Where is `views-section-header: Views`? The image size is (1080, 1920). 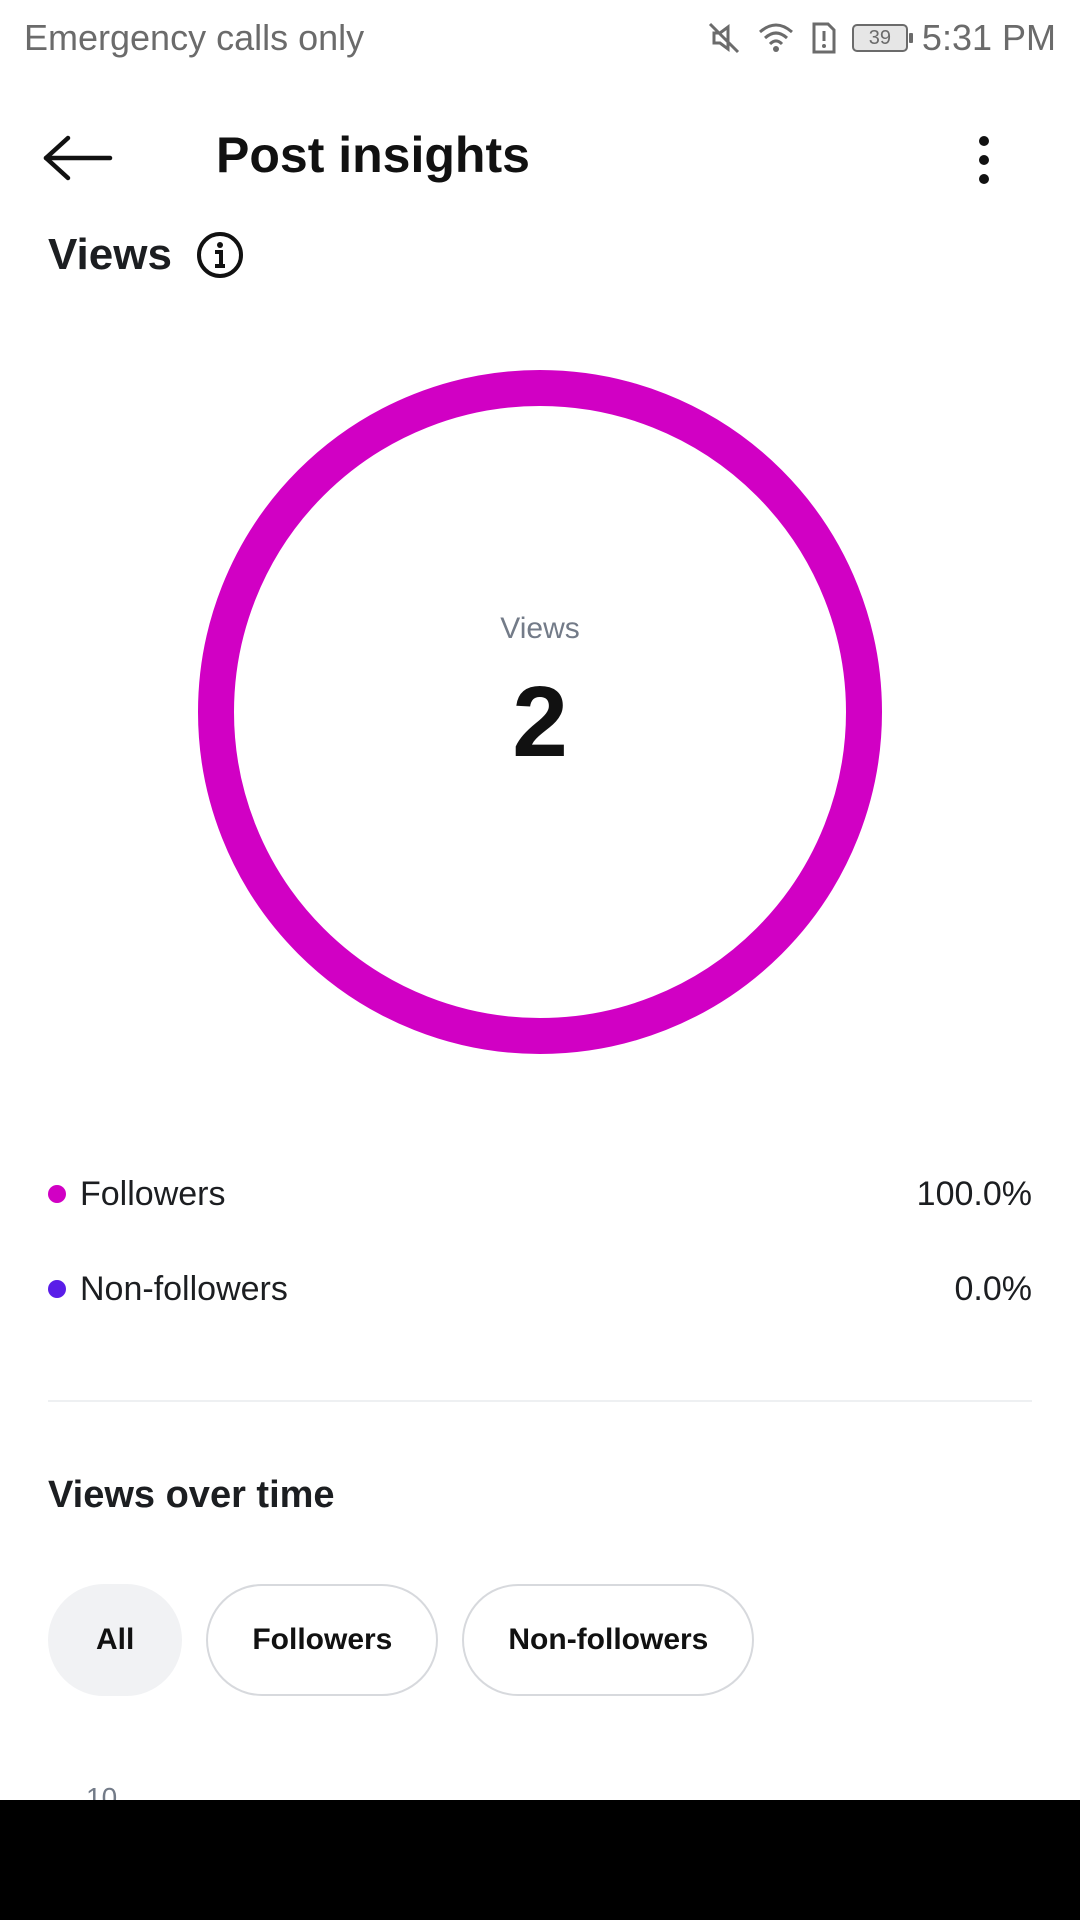
views-section-header: Views is located at coordinates (146, 255).